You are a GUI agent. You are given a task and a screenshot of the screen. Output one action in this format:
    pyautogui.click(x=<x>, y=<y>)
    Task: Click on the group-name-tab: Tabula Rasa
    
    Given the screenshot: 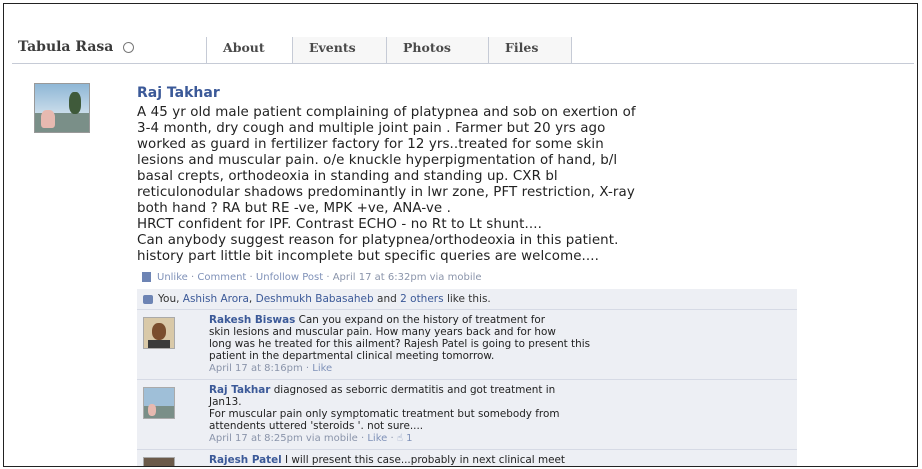 What is the action you would take?
    pyautogui.click(x=76, y=47)
    